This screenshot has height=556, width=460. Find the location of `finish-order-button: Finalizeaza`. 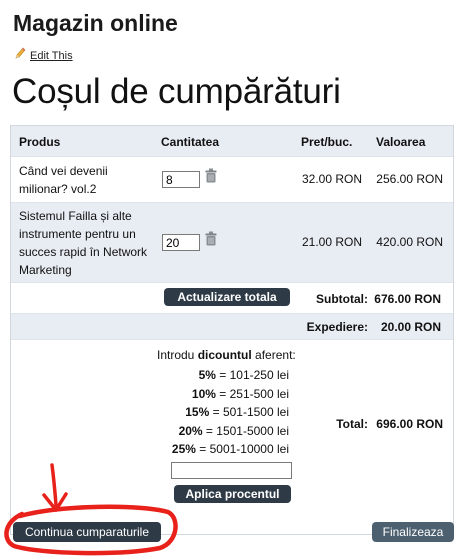

finish-order-button: Finalizeaza is located at coordinates (413, 532).